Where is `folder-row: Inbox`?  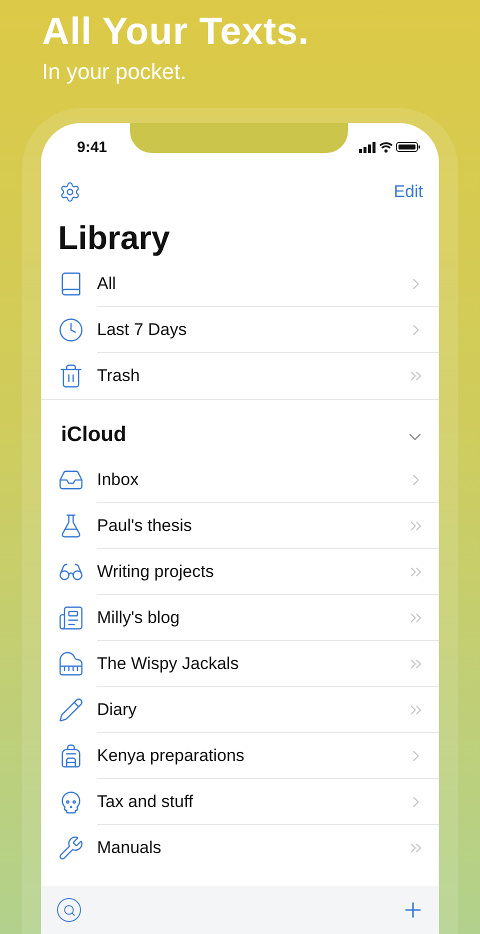
folder-row: Inbox is located at coordinates (240, 480).